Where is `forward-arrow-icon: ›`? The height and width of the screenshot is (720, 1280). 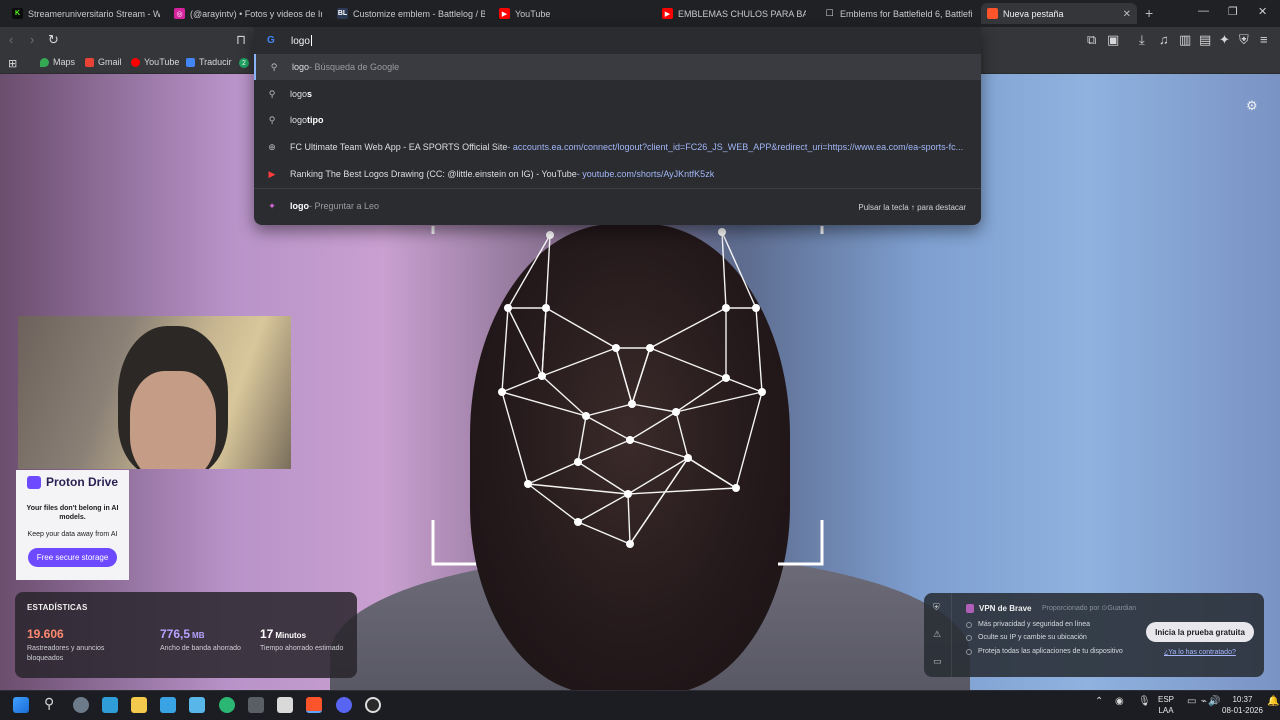 forward-arrow-icon: › is located at coordinates (32, 39).